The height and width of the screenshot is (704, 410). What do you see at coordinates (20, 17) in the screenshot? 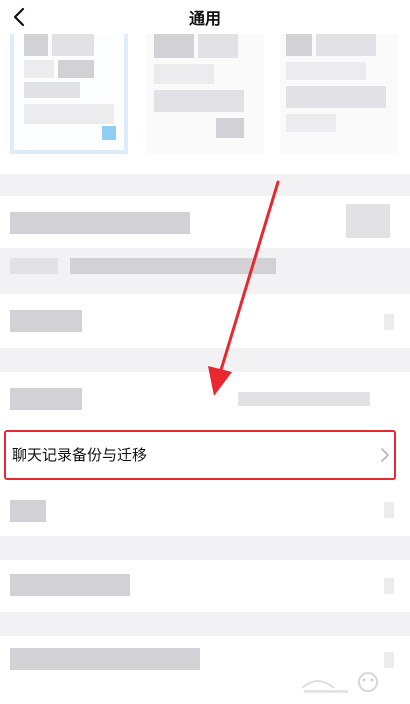
I see `chevron-left-icon` at bounding box center [20, 17].